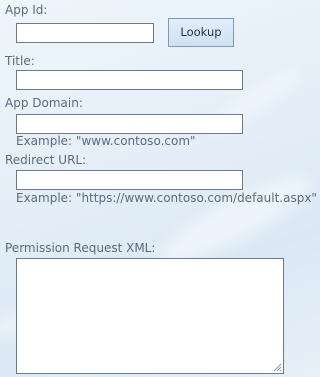  I want to click on title-input, so click(129, 80).